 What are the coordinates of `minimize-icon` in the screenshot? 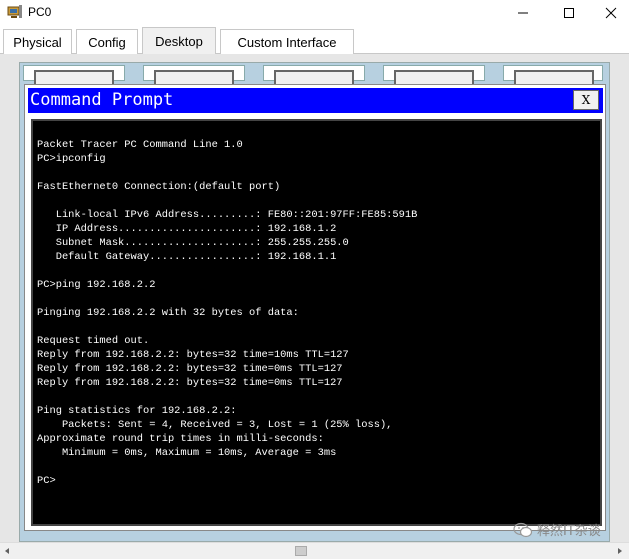 It's located at (523, 13).